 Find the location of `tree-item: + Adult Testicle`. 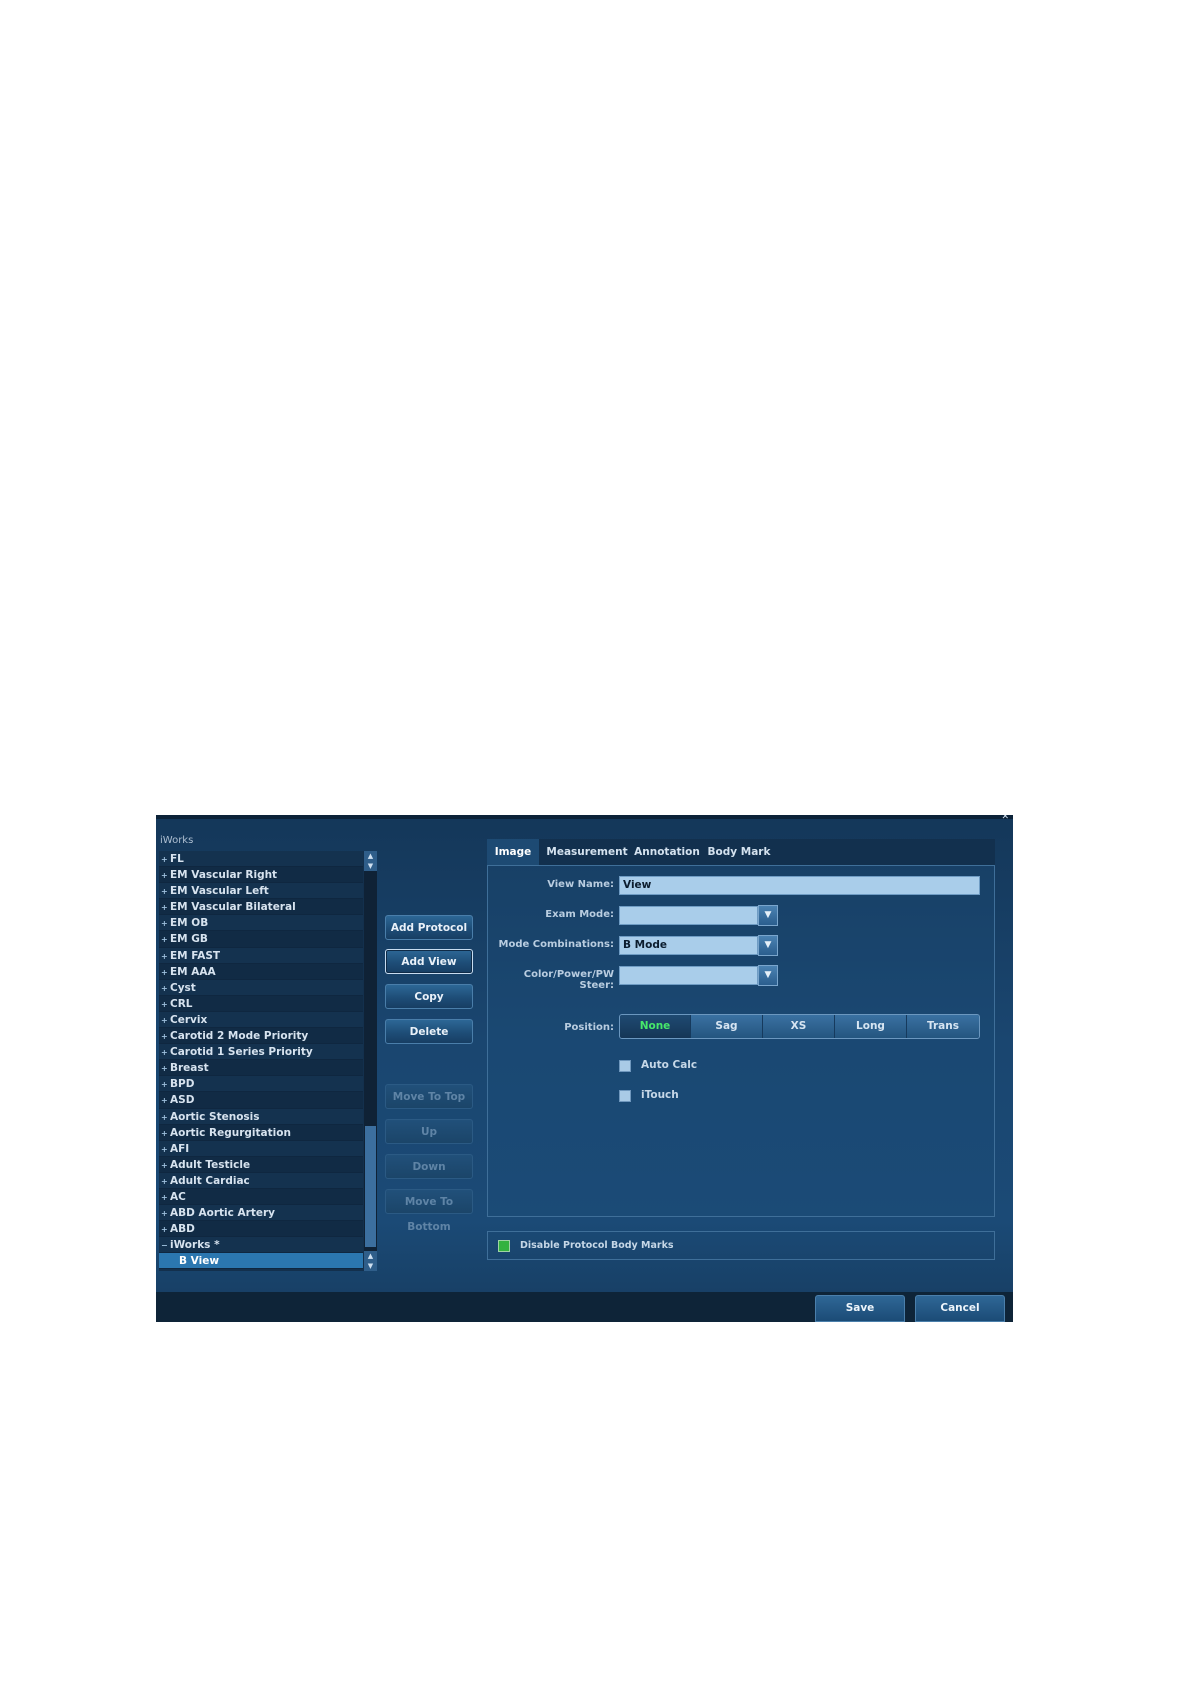

tree-item: + Adult Testicle is located at coordinates (261, 1165).